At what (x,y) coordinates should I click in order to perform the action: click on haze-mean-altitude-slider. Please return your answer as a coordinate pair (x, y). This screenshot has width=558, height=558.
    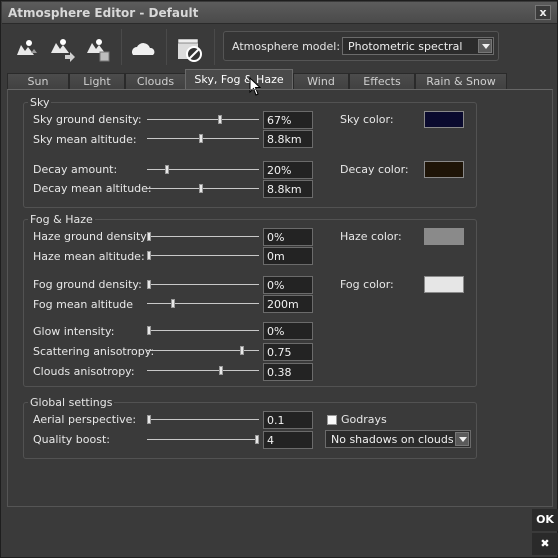
    Looking at the image, I should click on (203, 255).